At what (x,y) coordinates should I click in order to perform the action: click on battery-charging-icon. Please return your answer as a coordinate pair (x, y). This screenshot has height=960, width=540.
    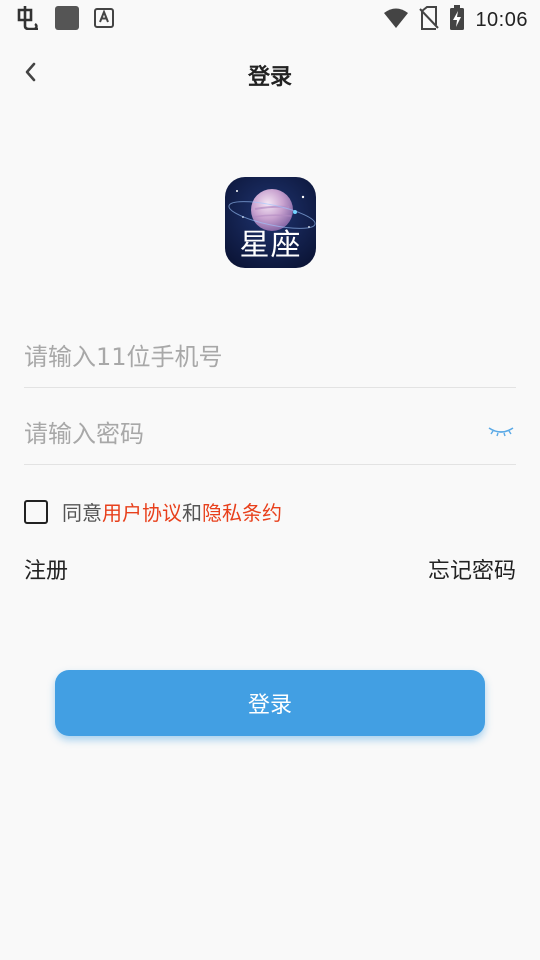
    Looking at the image, I should click on (457, 20).